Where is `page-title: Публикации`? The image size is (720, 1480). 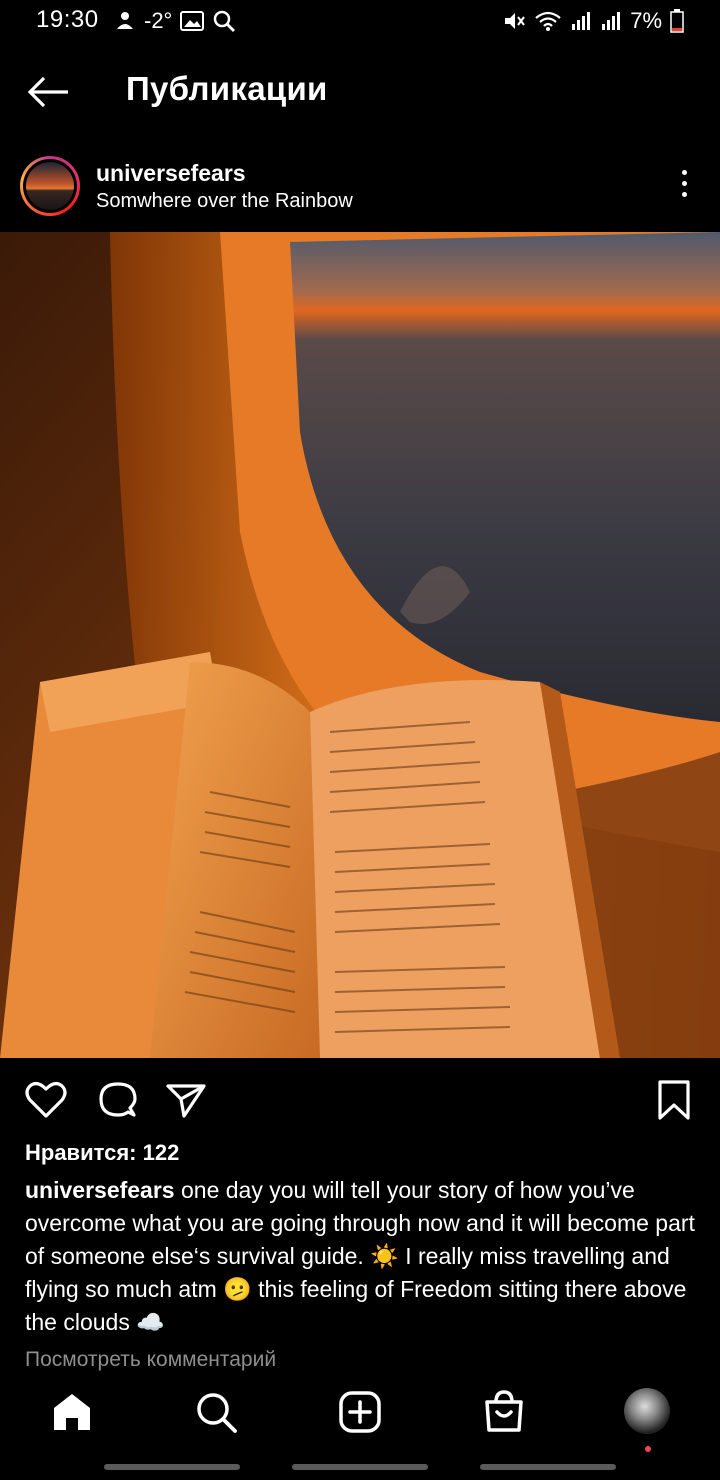
page-title: Публикации is located at coordinates (227, 88).